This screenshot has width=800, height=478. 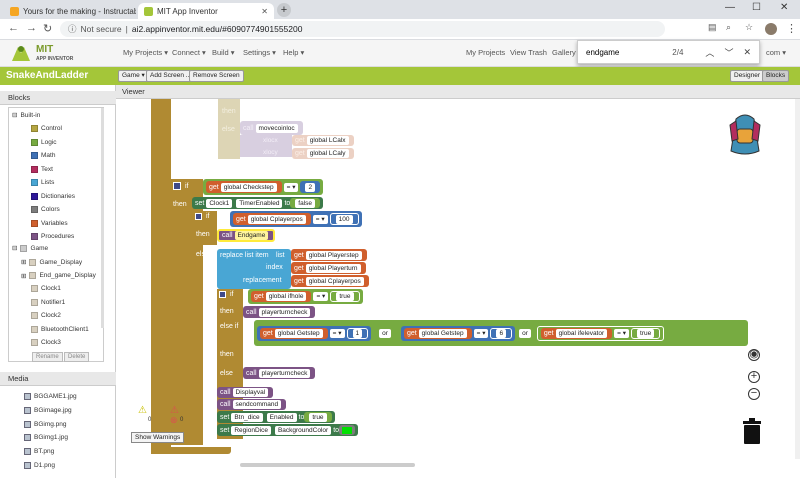 I want to click on component-item: Clock1, so click(x=46, y=288).